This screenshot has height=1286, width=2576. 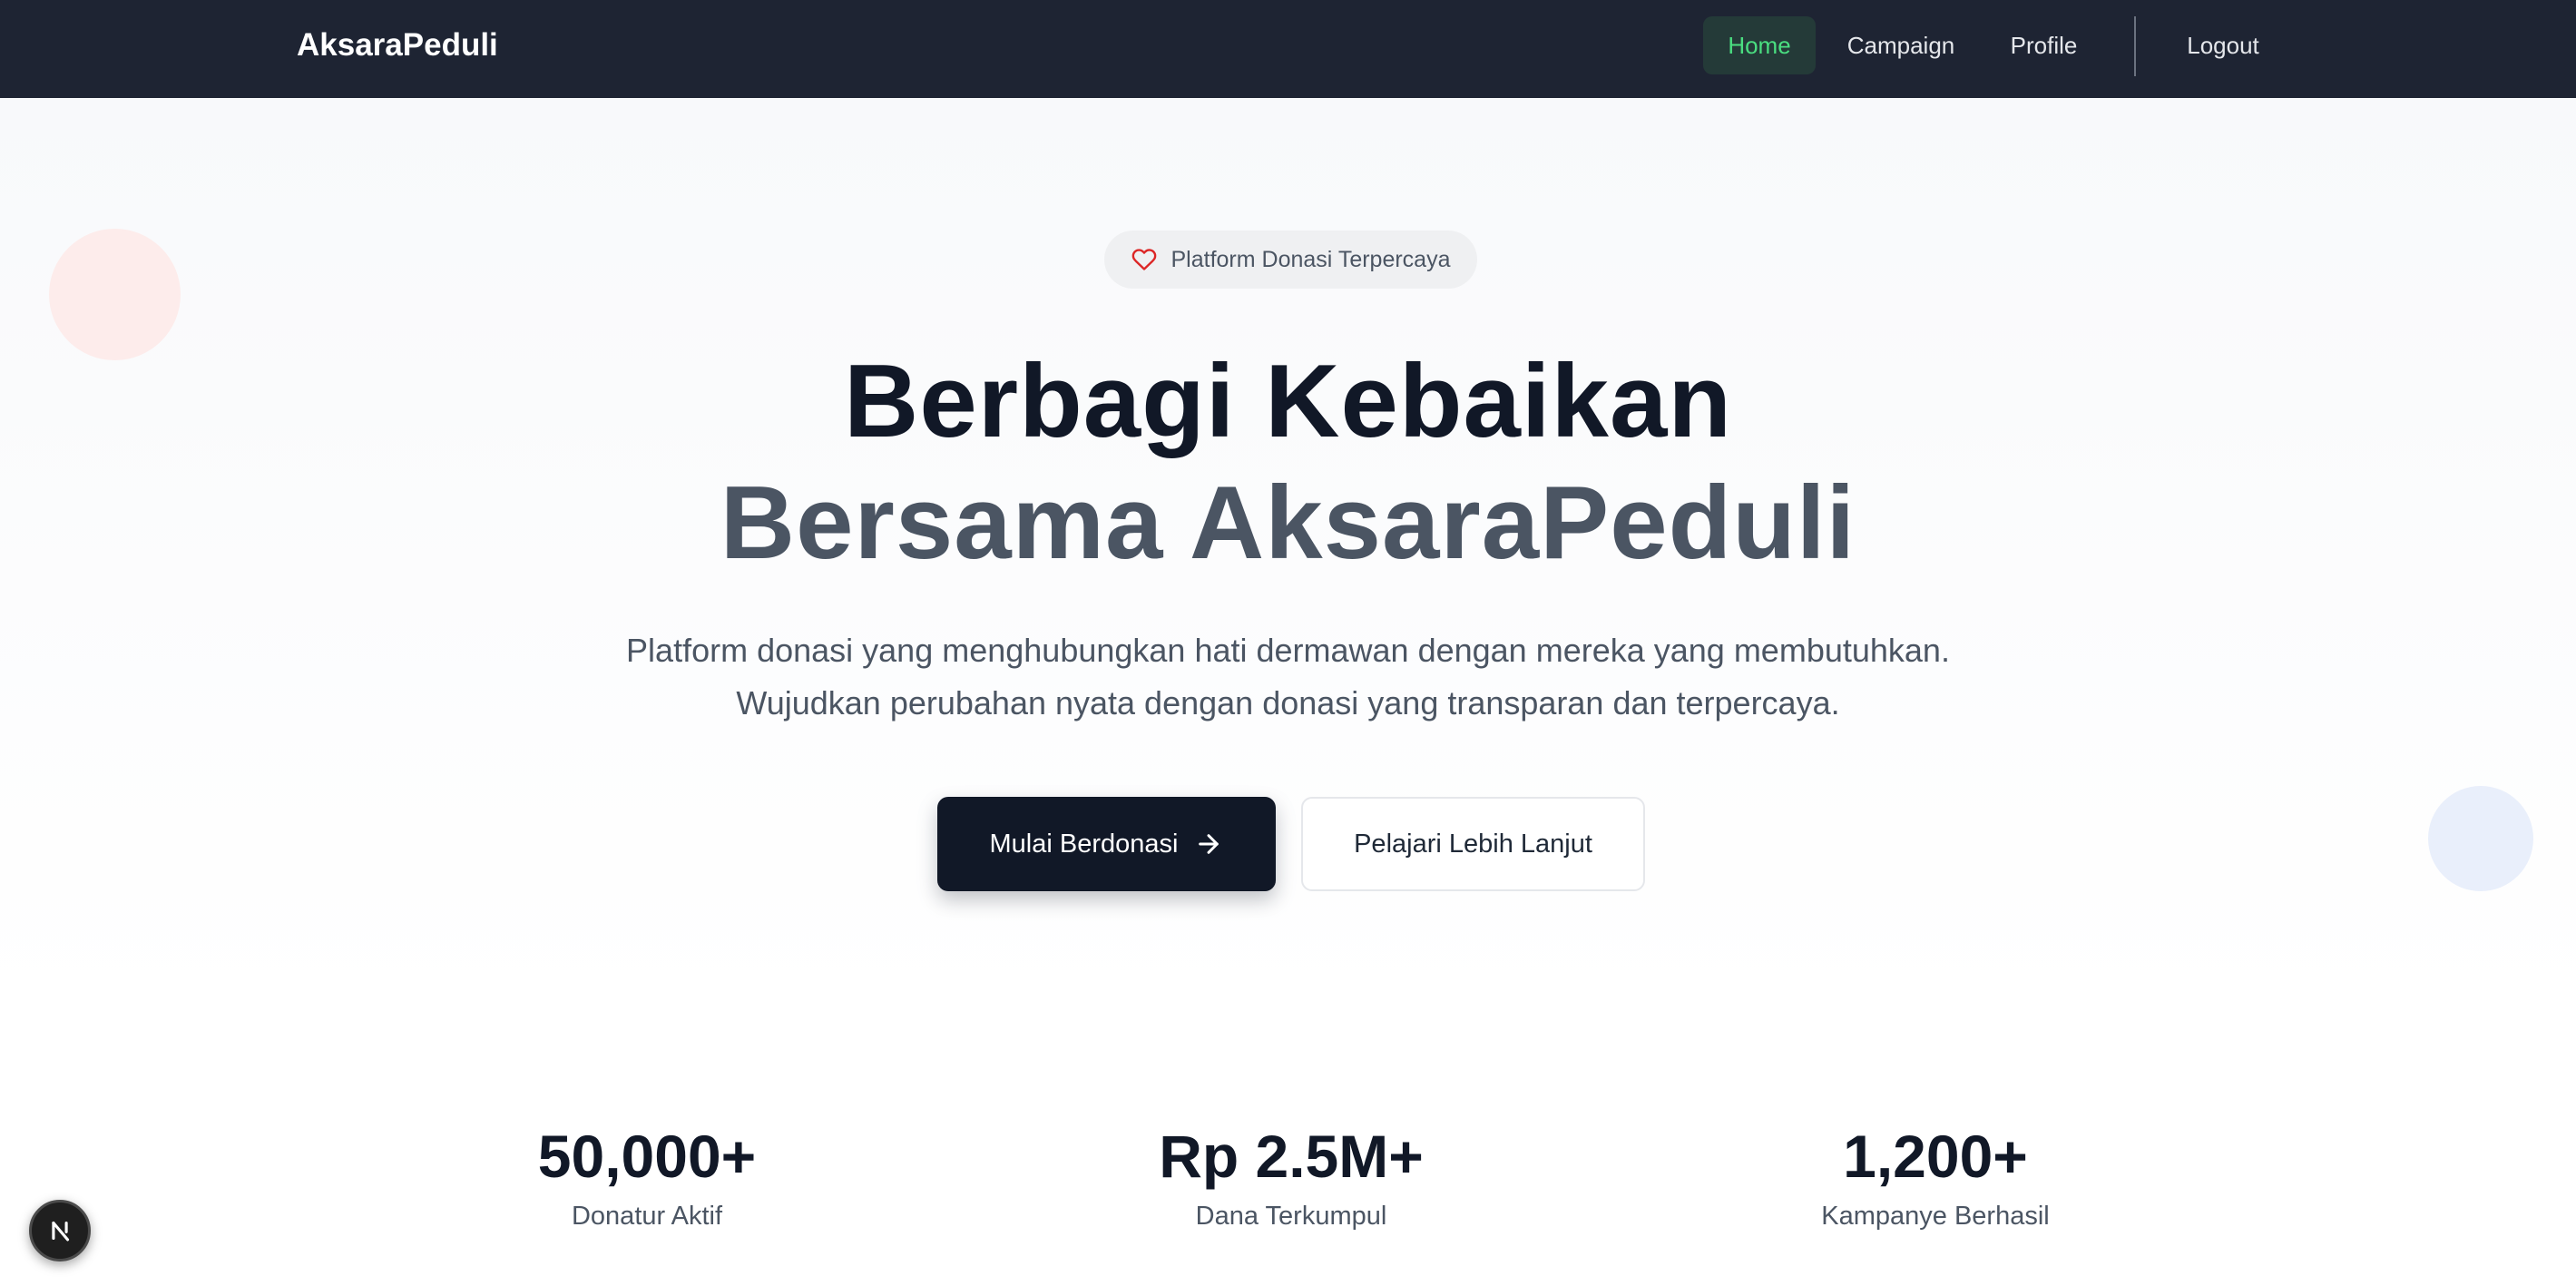 What do you see at coordinates (1288, 401) in the screenshot?
I see `hero-title-line-1: Berbagi Kebaikan` at bounding box center [1288, 401].